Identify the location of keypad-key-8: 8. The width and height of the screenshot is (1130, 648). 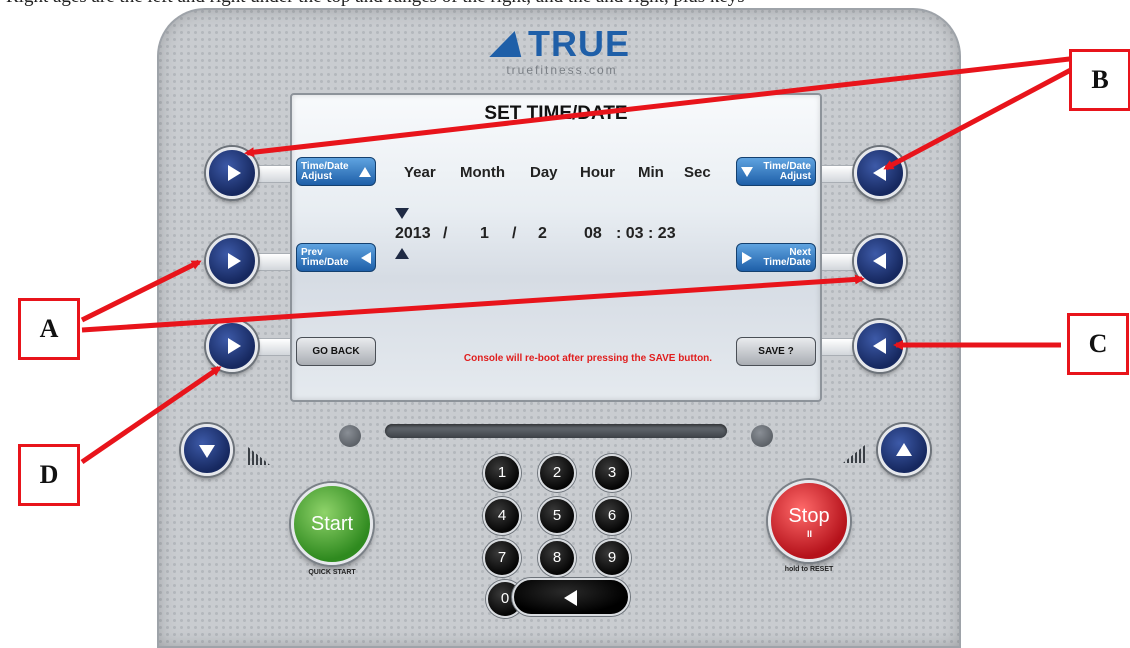
(557, 558).